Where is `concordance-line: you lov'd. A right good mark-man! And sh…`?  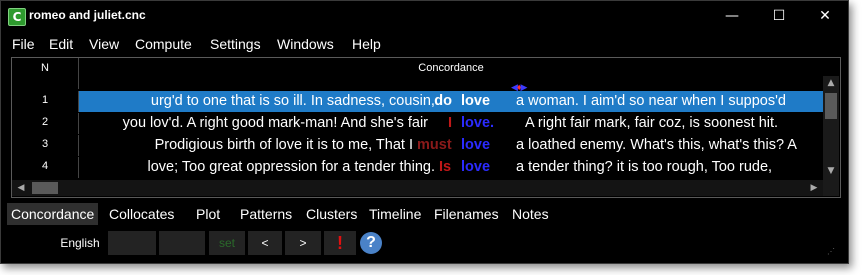
concordance-line: you lov'd. A right good mark-man! And sh… is located at coordinates (451, 123).